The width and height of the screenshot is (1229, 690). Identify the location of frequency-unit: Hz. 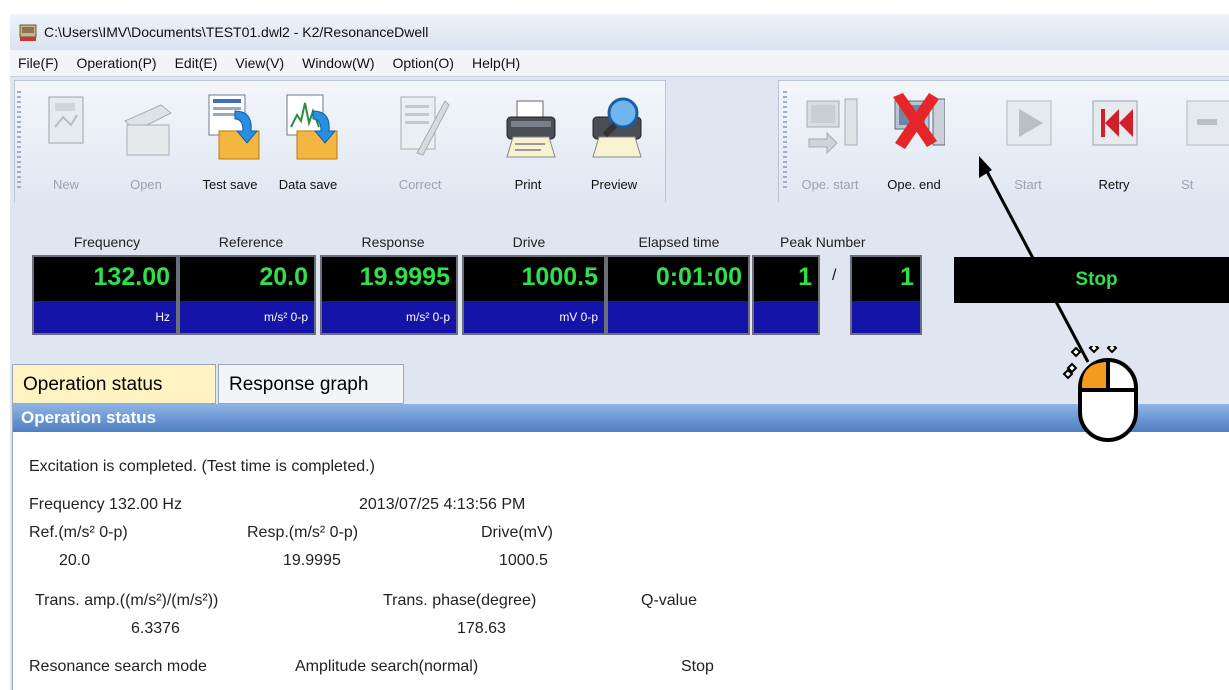
(105, 317).